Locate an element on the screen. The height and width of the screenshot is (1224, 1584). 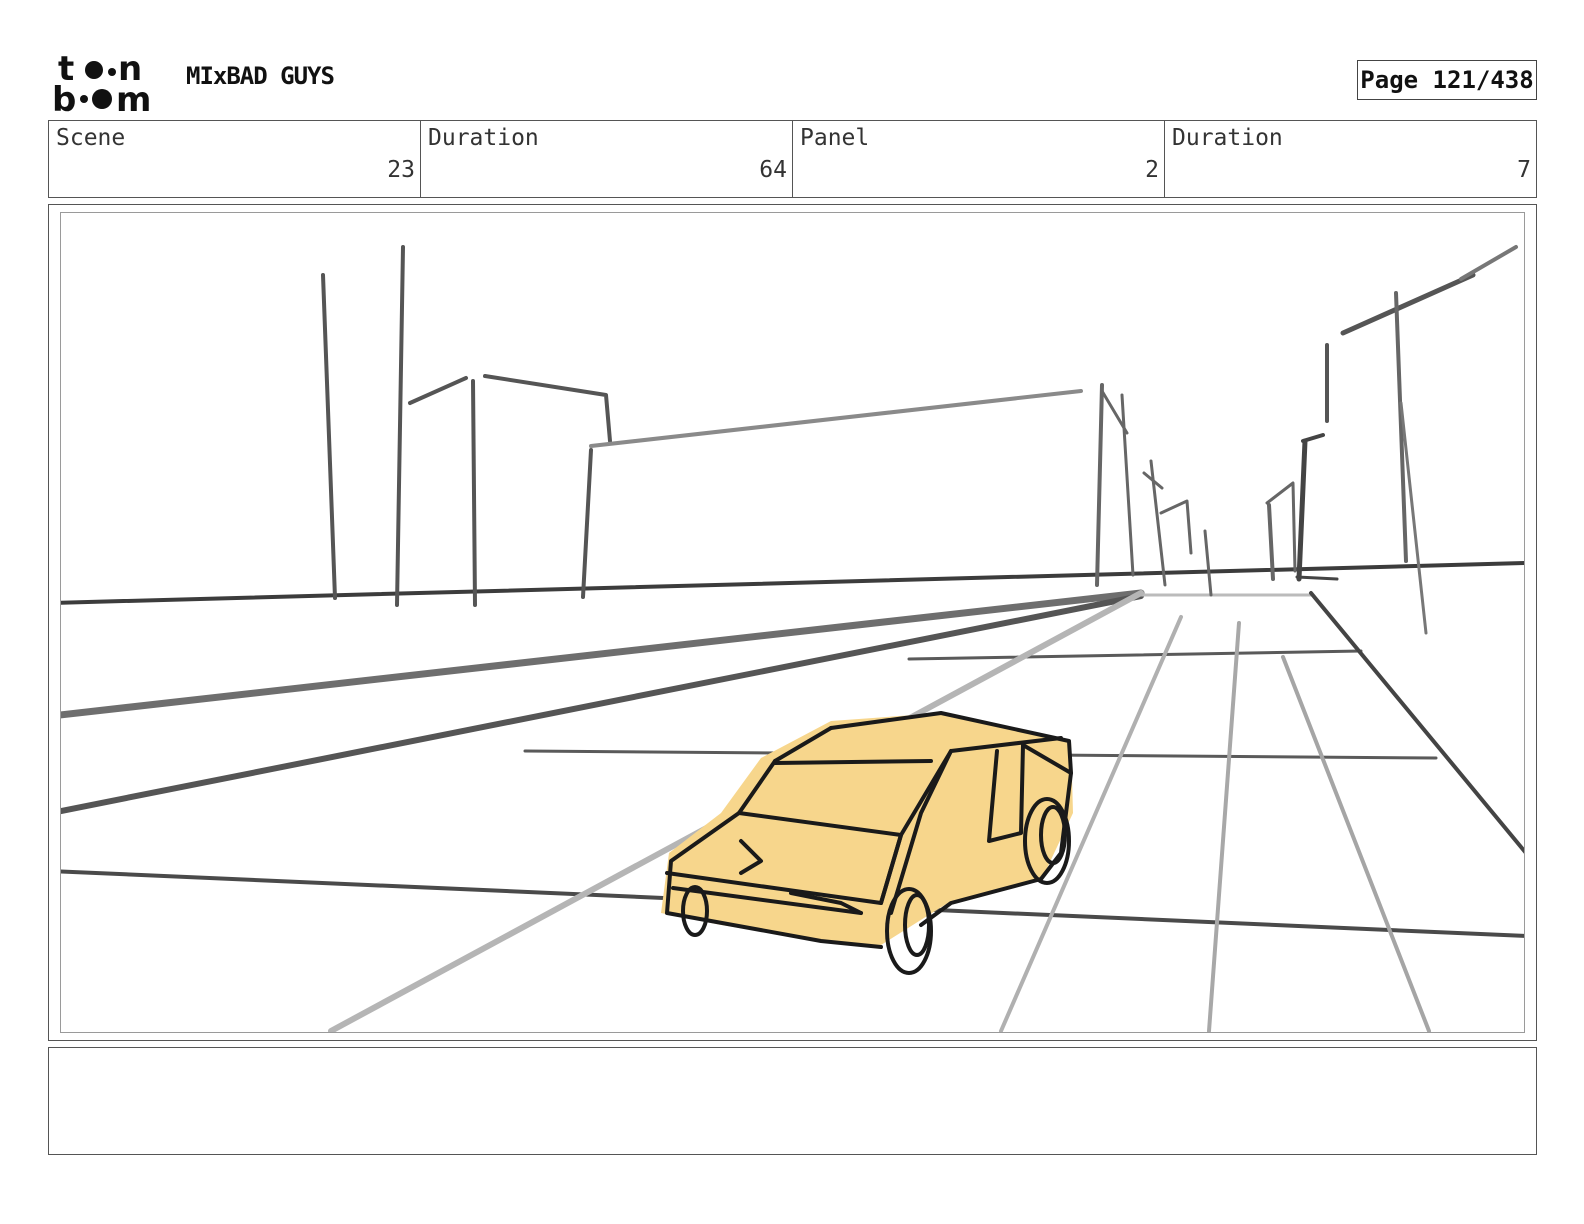
scene-cell: Scene 23 is located at coordinates (235, 159).